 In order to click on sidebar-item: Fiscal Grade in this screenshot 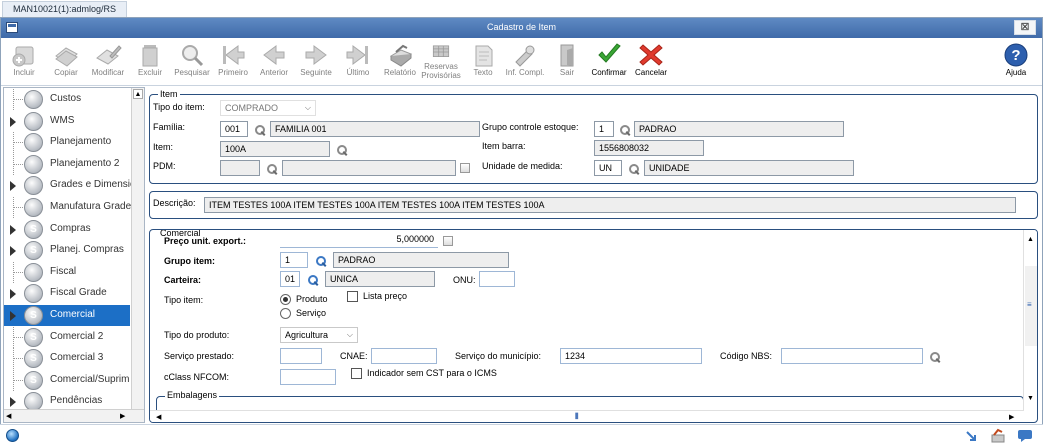, I will do `click(67, 293)`.